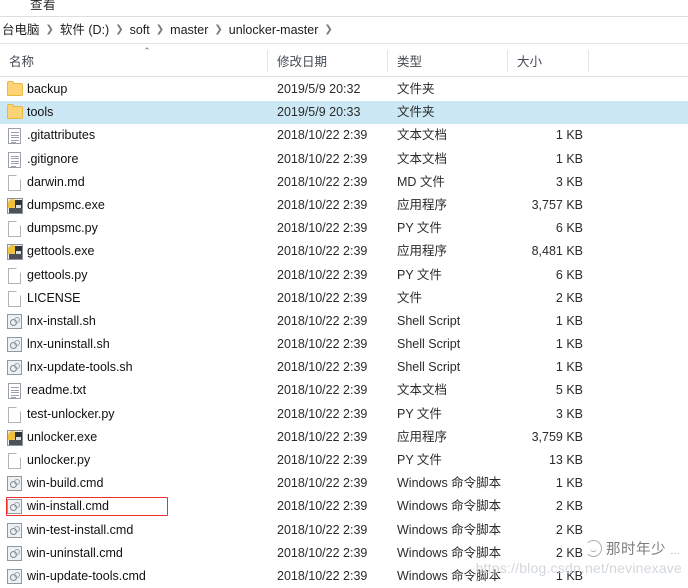  Describe the element at coordinates (344, 135) in the screenshot. I see `file-row: .gitattributes 2018/10/22 2:39 文本文档 1 KB` at that location.